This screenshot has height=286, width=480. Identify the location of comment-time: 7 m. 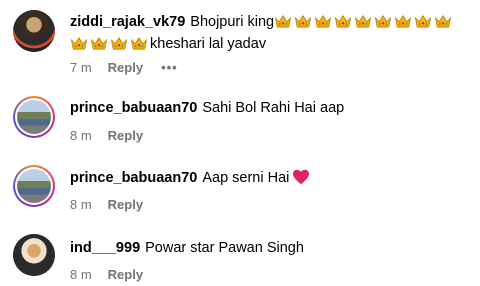
(81, 67).